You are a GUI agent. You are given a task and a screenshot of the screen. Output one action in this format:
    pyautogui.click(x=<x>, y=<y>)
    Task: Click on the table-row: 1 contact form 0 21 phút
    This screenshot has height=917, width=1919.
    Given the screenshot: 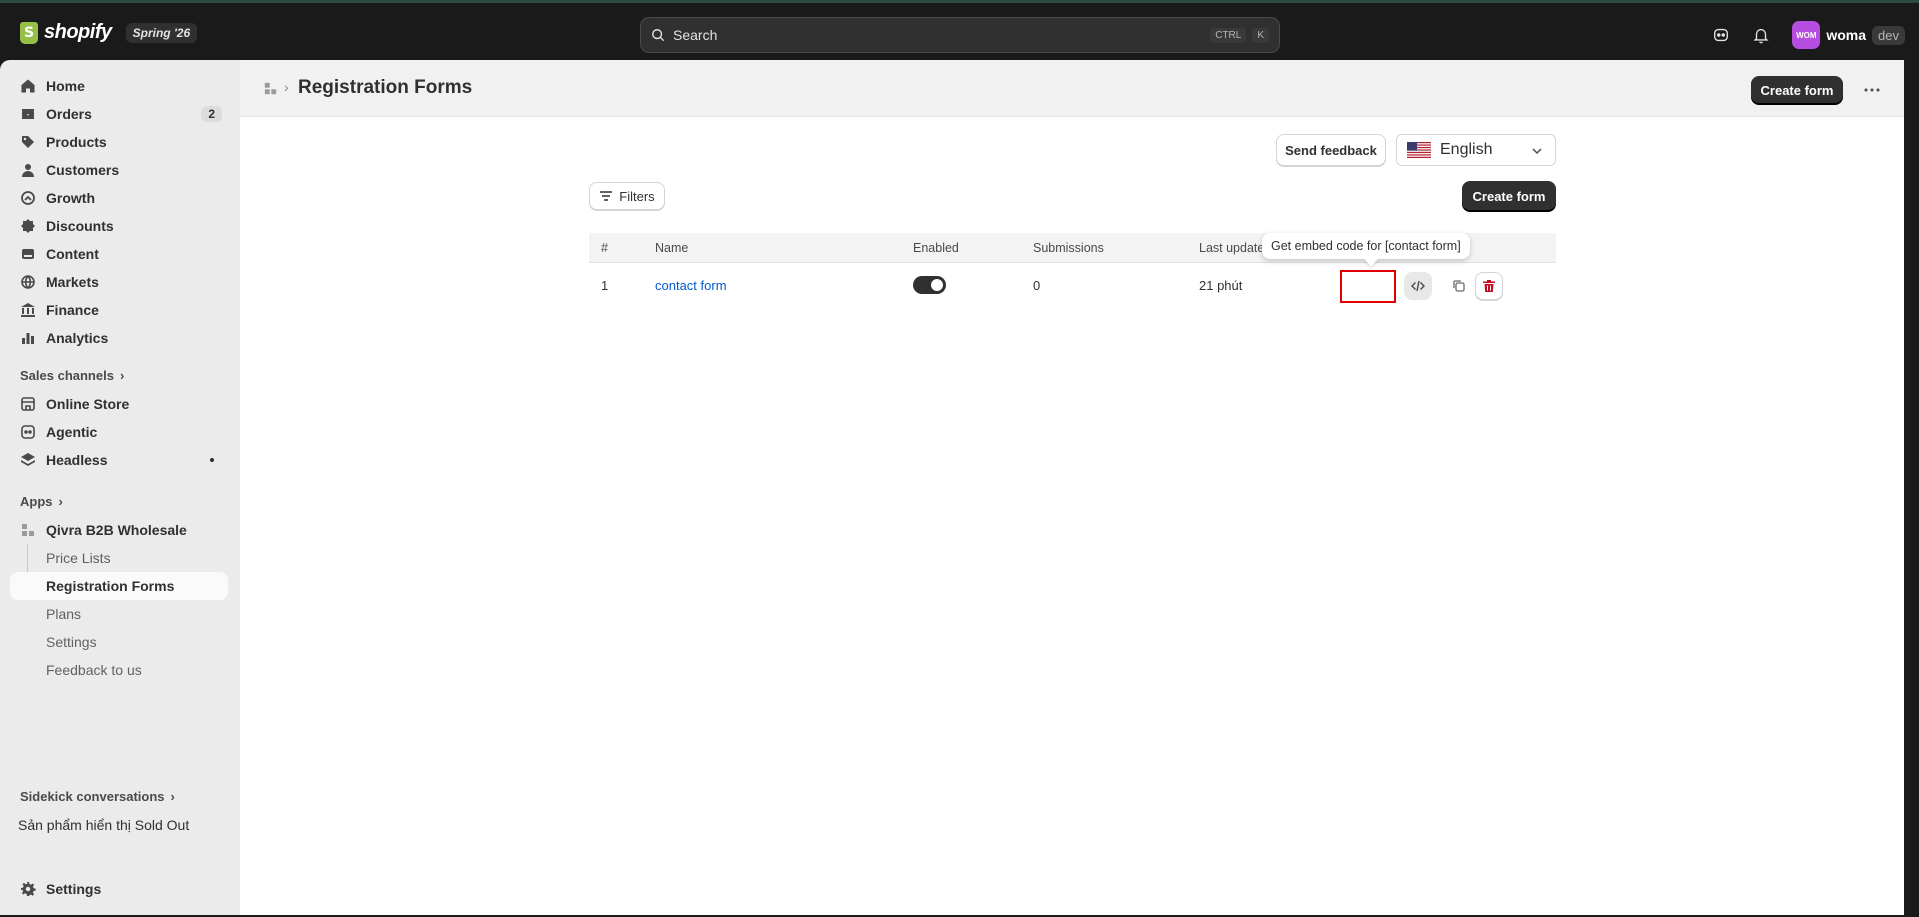 What is the action you would take?
    pyautogui.click(x=1072, y=286)
    